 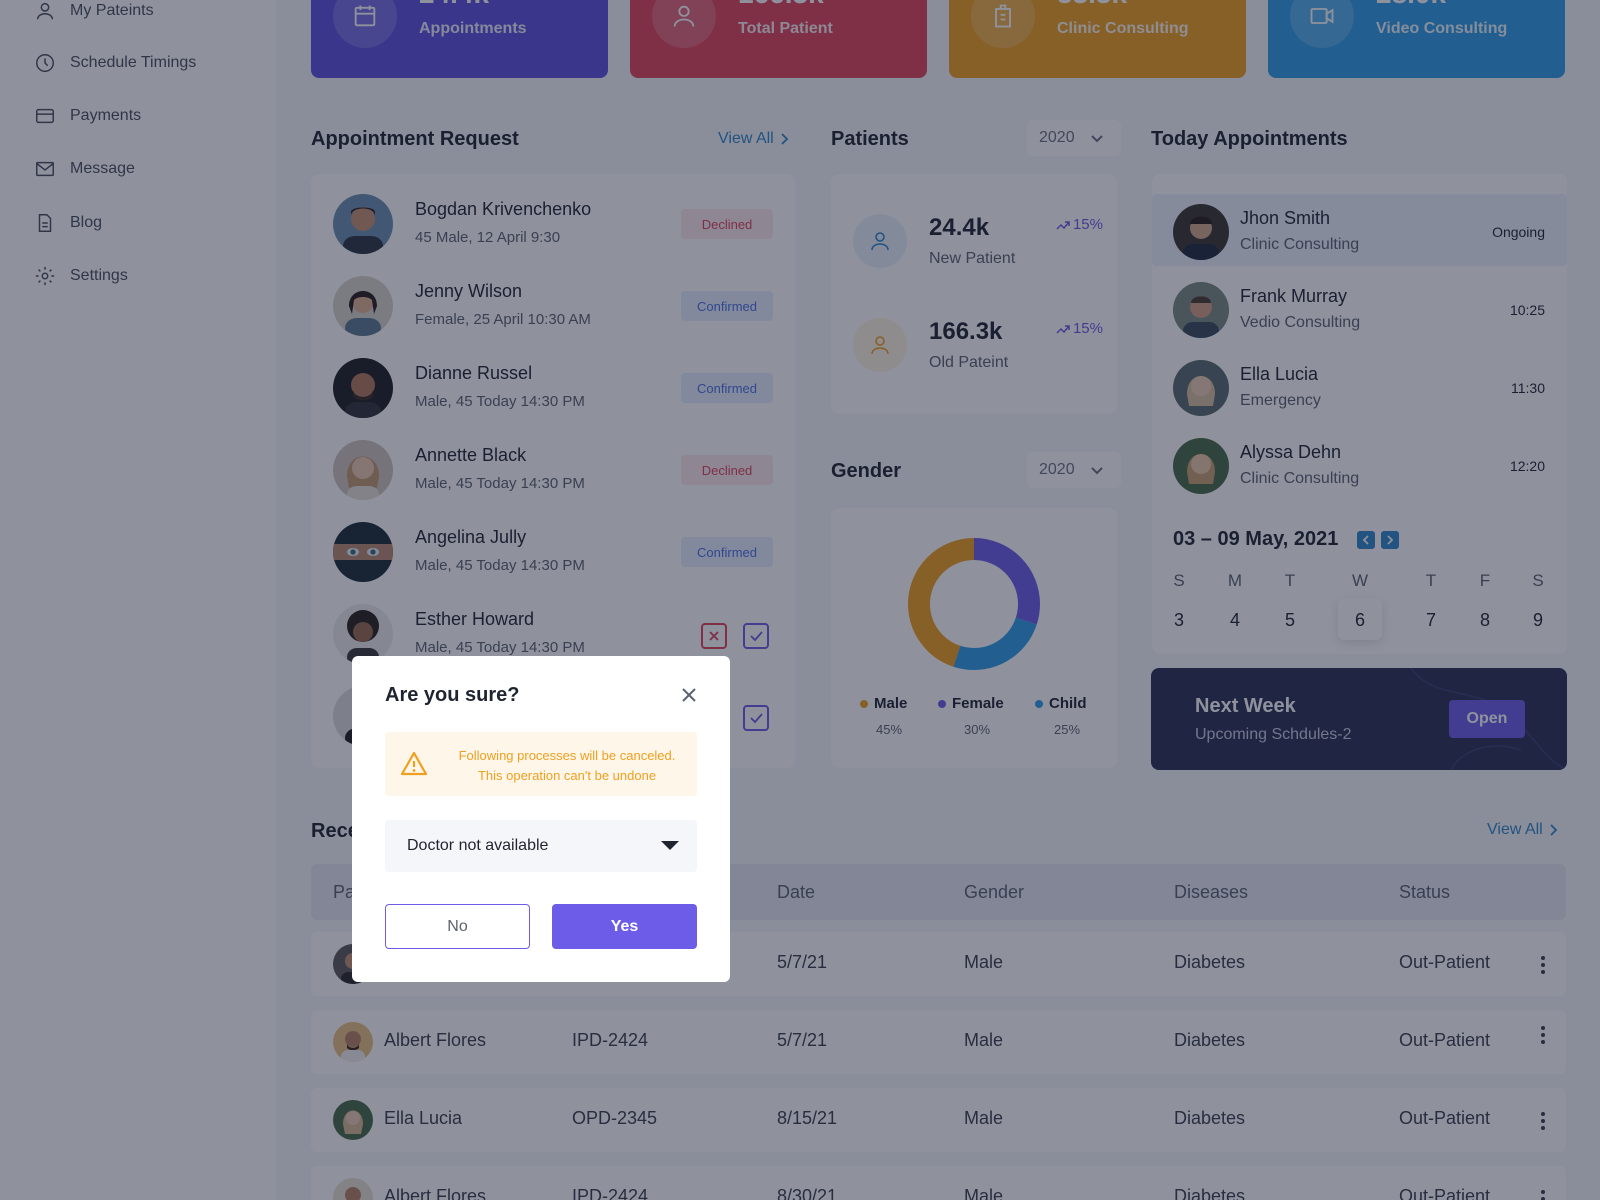 I want to click on warning-icon, so click(x=414, y=763).